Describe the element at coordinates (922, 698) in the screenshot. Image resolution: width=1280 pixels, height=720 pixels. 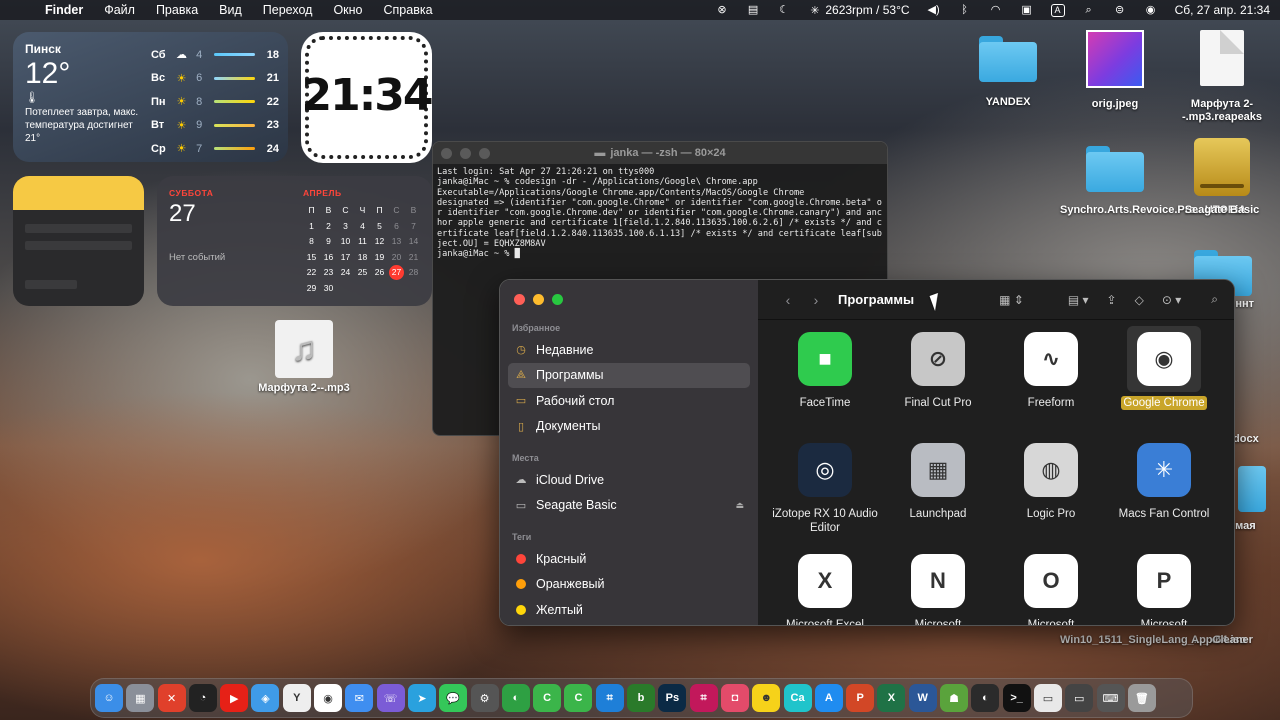
I see `dock-word-icon: W` at that location.